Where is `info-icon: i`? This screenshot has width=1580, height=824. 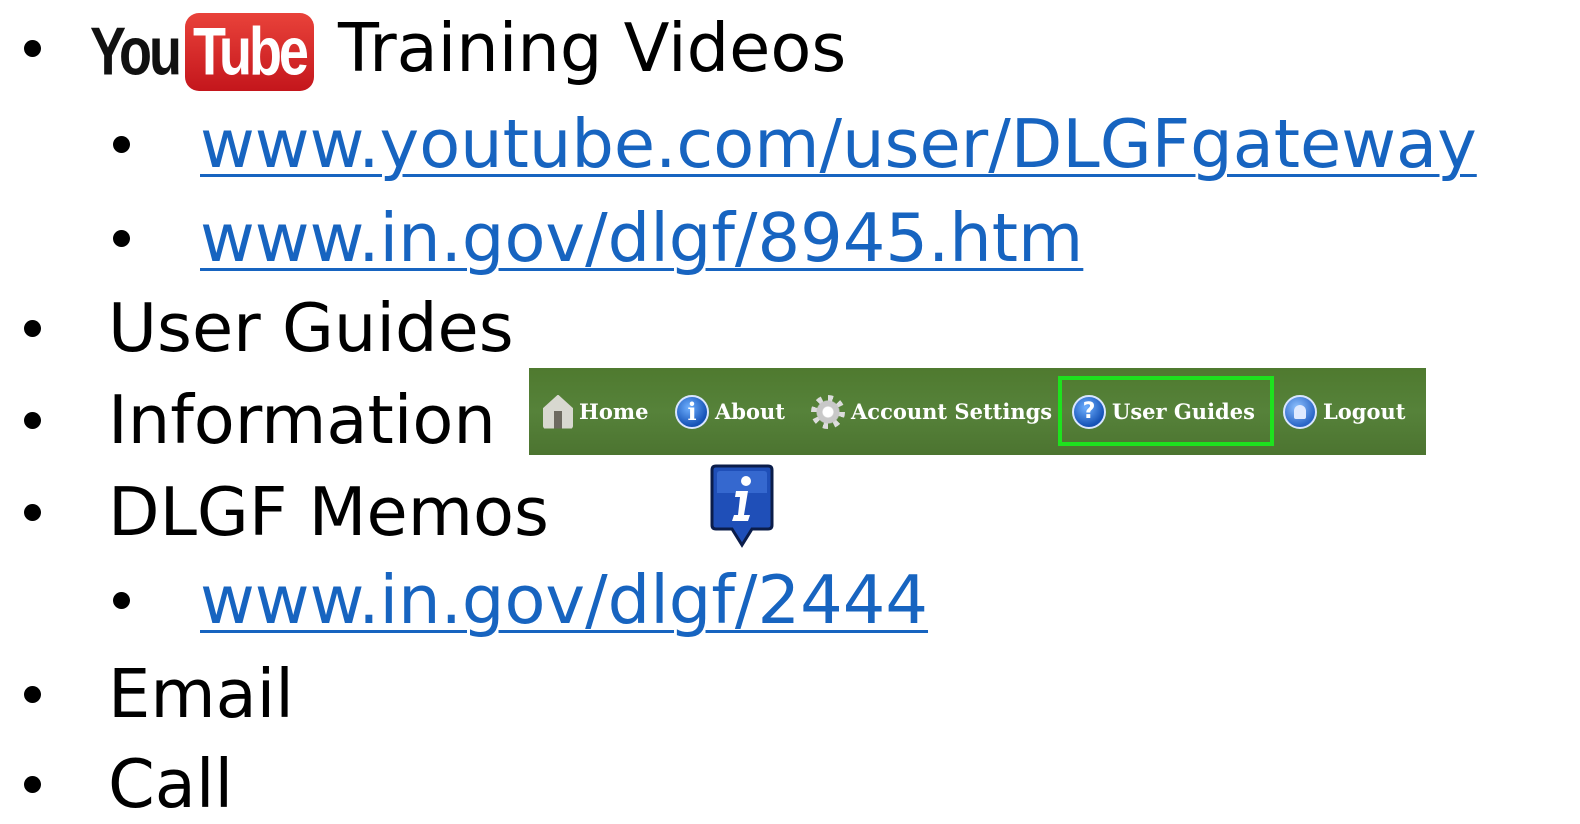
info-icon: i is located at coordinates (692, 411).